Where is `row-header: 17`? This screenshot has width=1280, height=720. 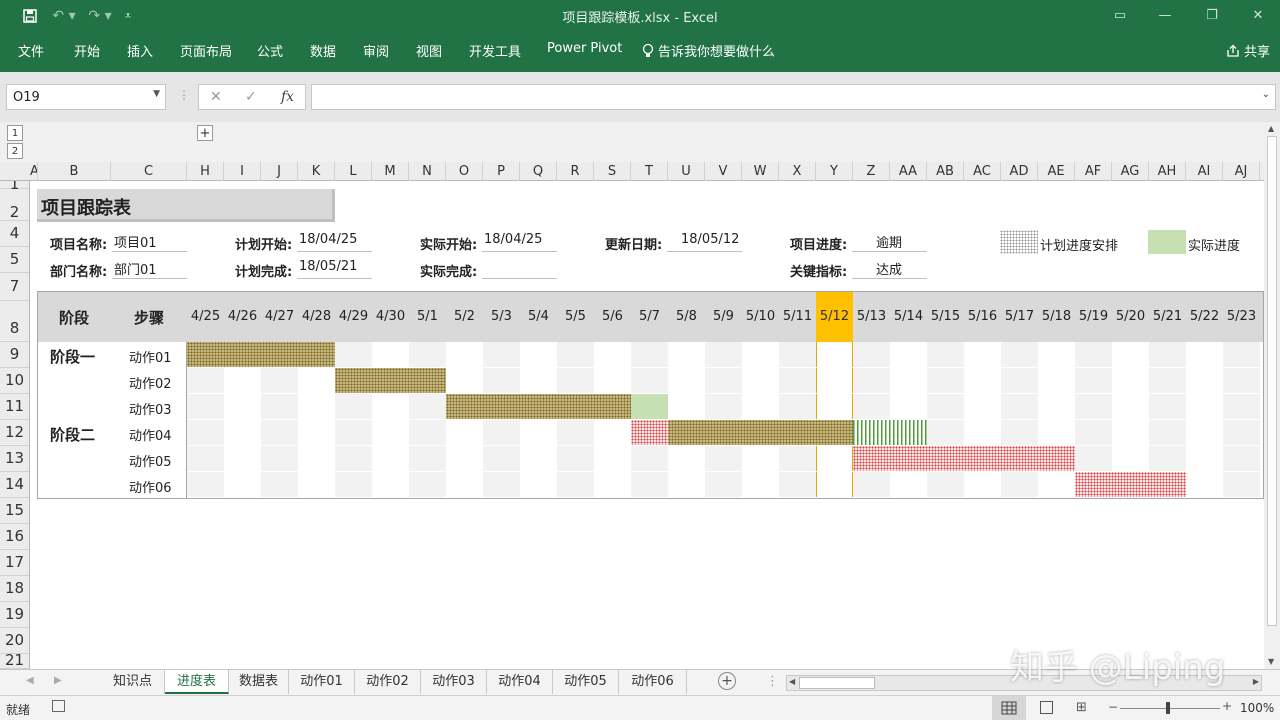
row-header: 17 is located at coordinates (14, 563).